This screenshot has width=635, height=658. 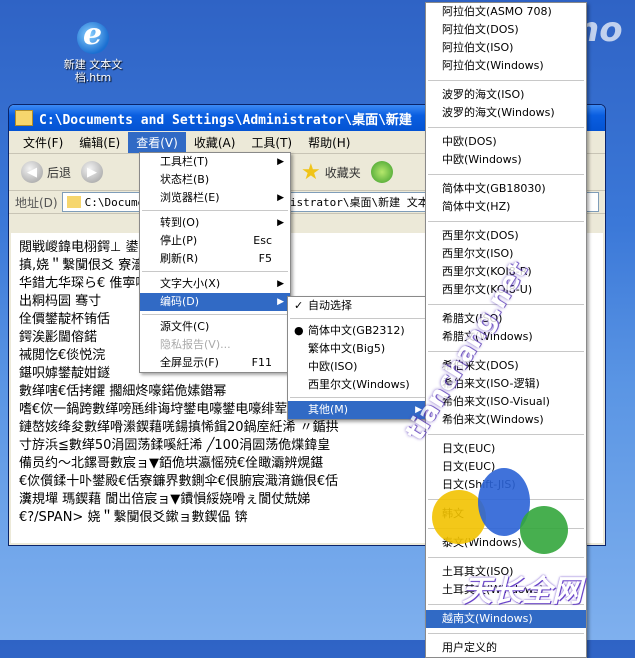 I want to click on other_menu-item: 中欧(DOS), so click(x=506, y=142).